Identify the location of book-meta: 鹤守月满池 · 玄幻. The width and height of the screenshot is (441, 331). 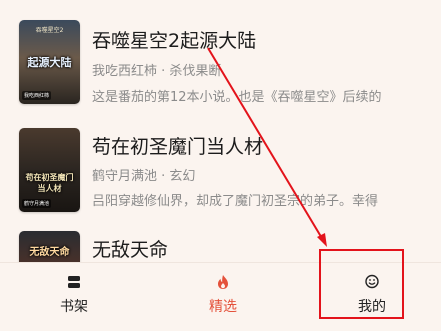
(144, 176).